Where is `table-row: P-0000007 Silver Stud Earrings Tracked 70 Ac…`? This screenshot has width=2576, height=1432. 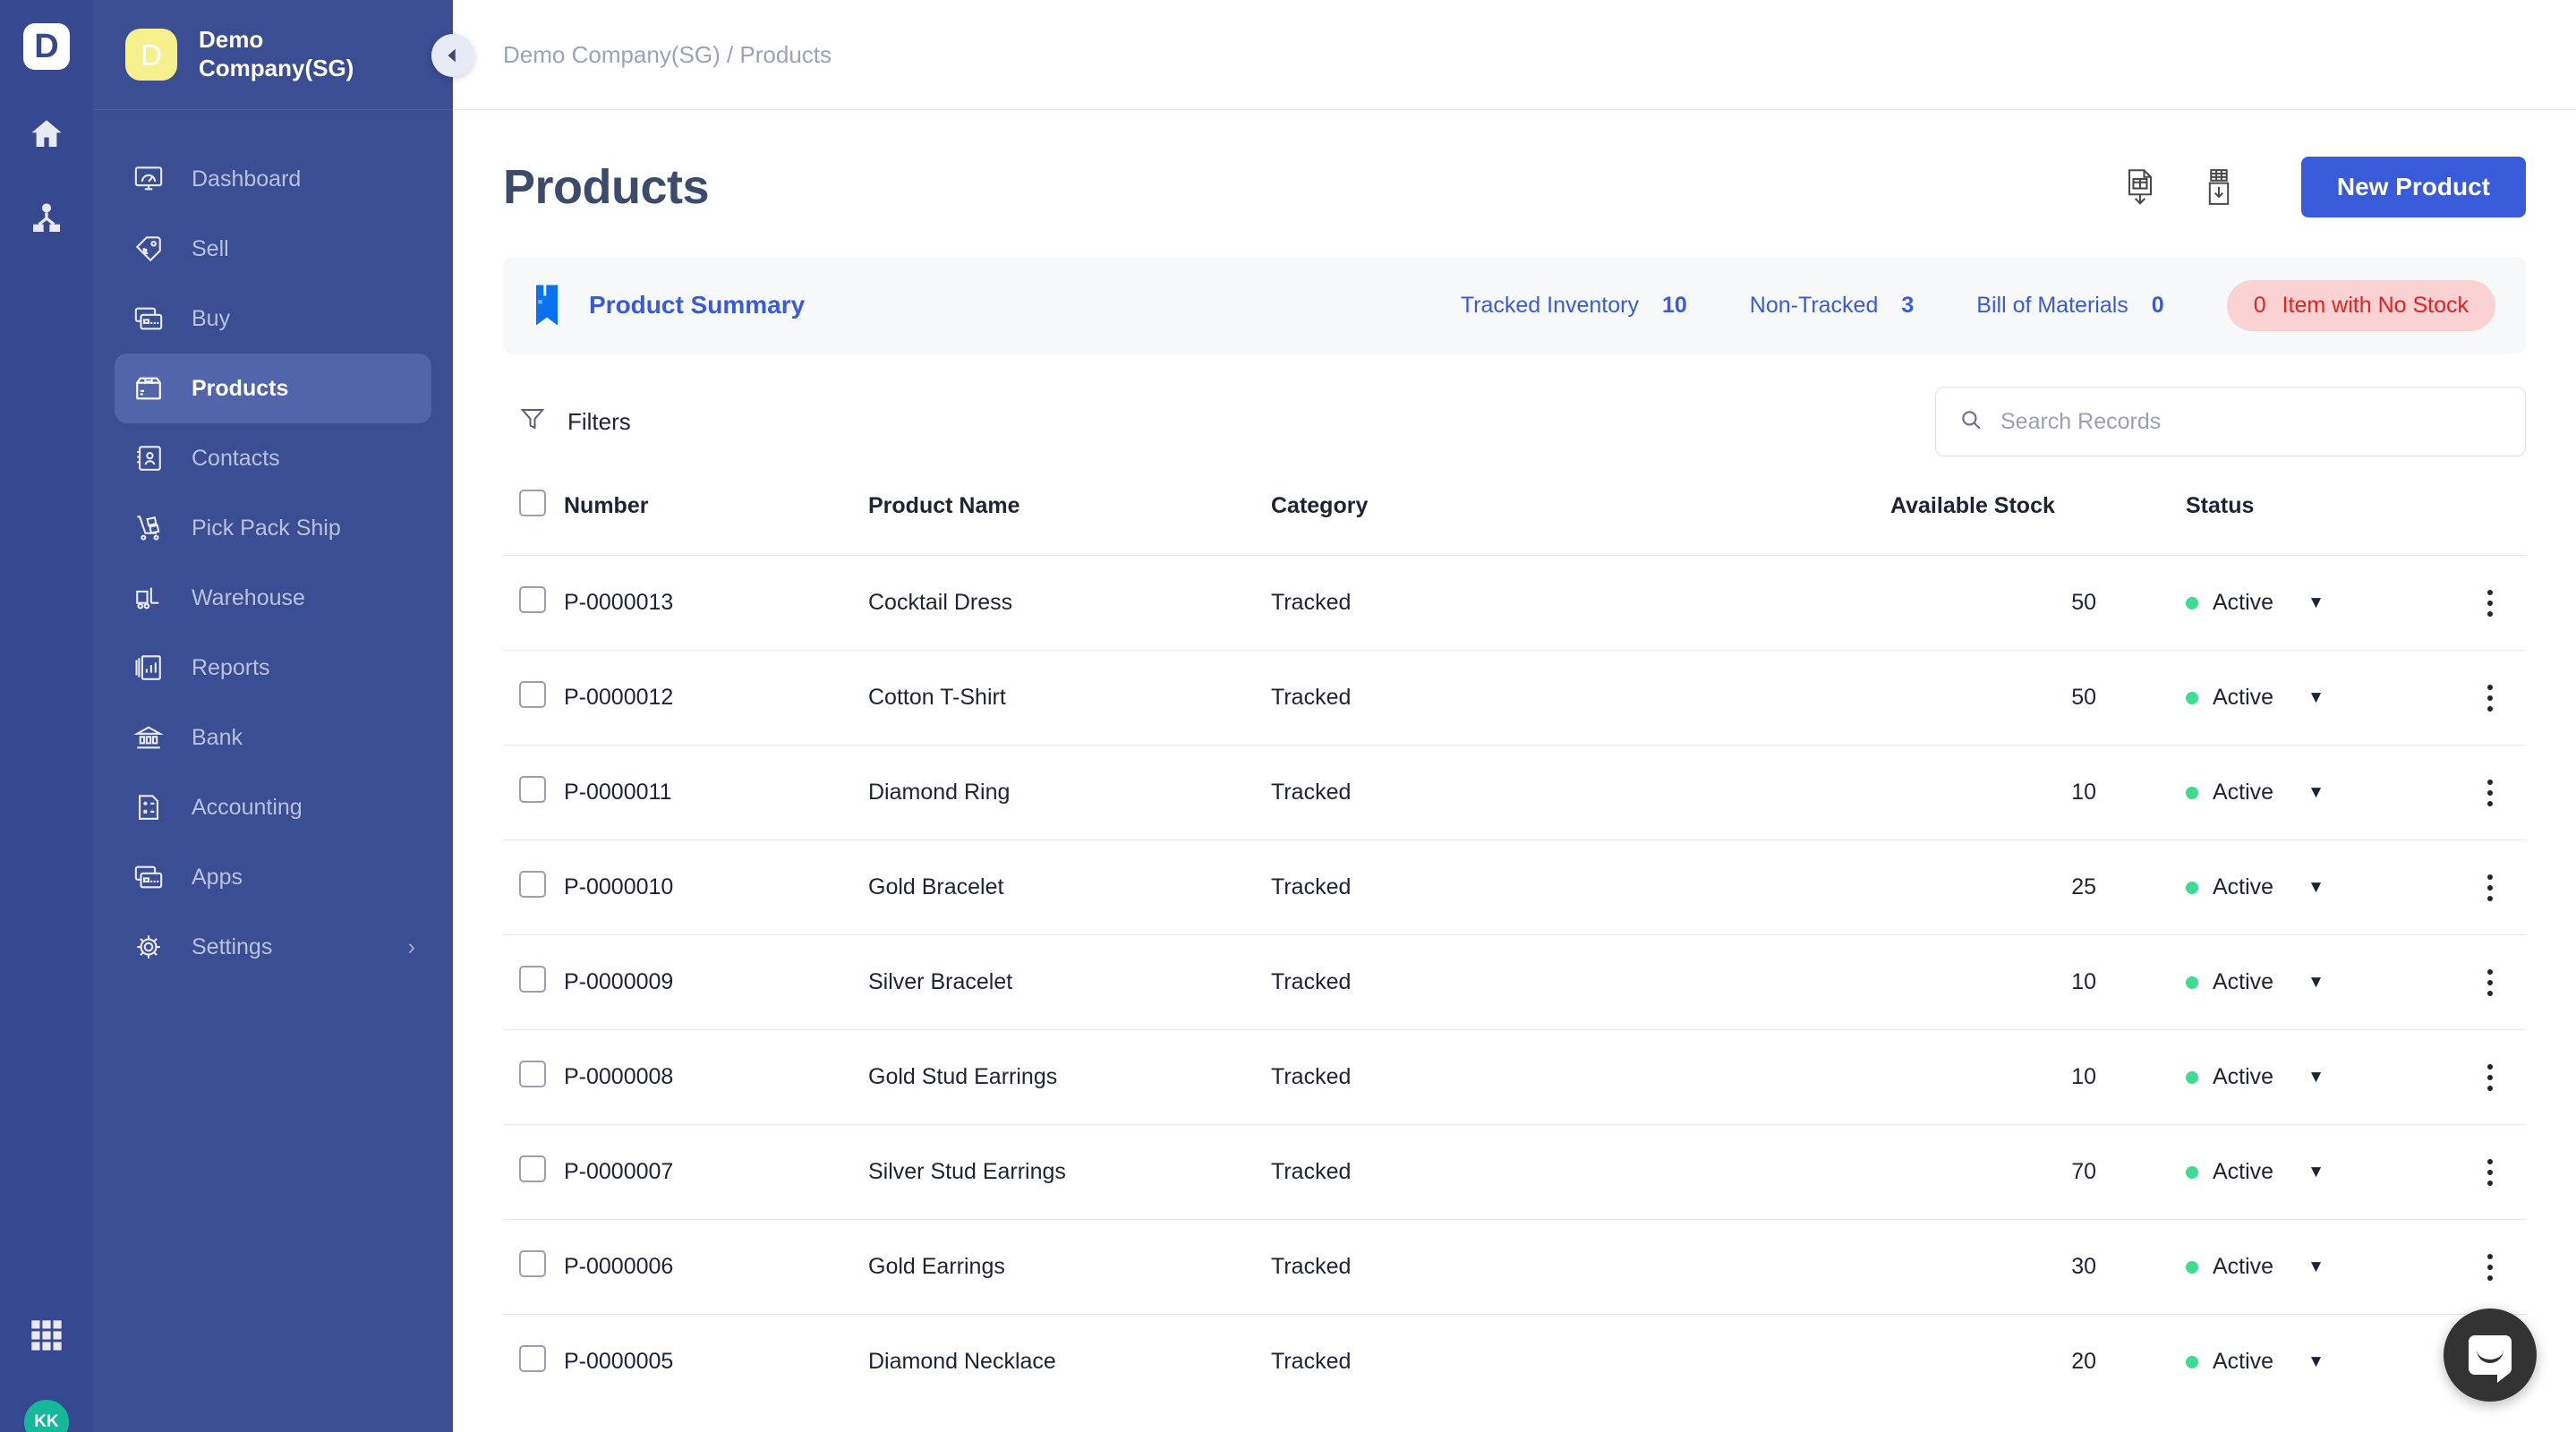 table-row: P-0000007 Silver Stud Earrings Tracked 70 Ac… is located at coordinates (1514, 1172).